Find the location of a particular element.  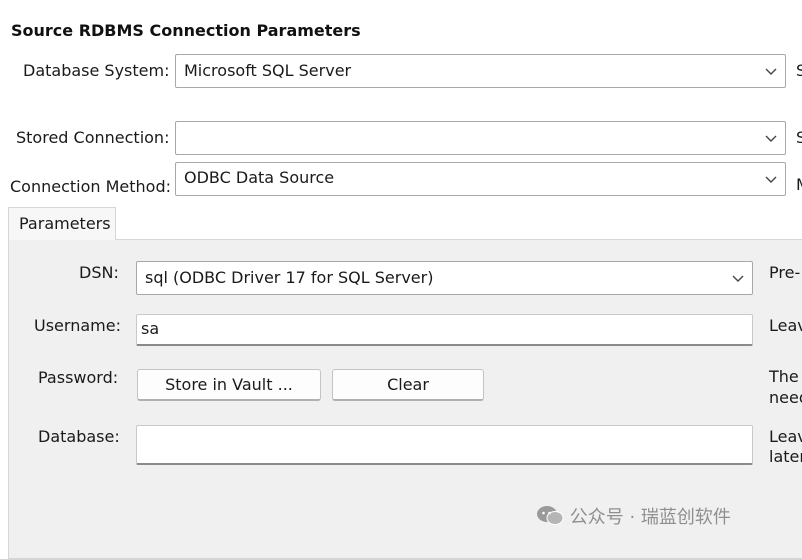

wechat-icon is located at coordinates (550, 515).